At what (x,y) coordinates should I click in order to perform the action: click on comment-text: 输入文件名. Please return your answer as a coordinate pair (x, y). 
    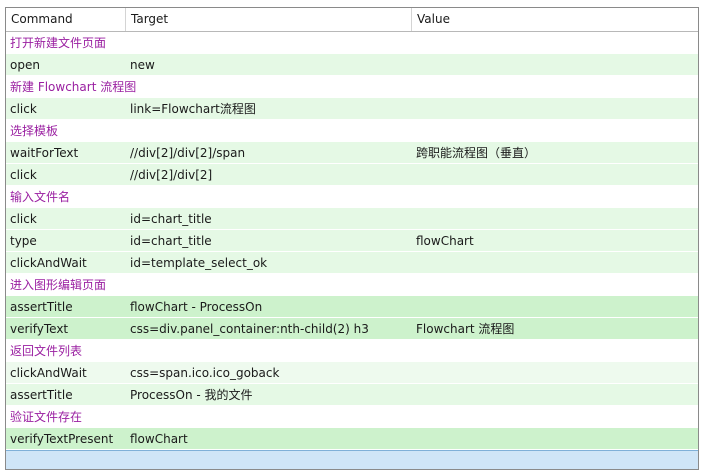
    Looking at the image, I should click on (40, 197).